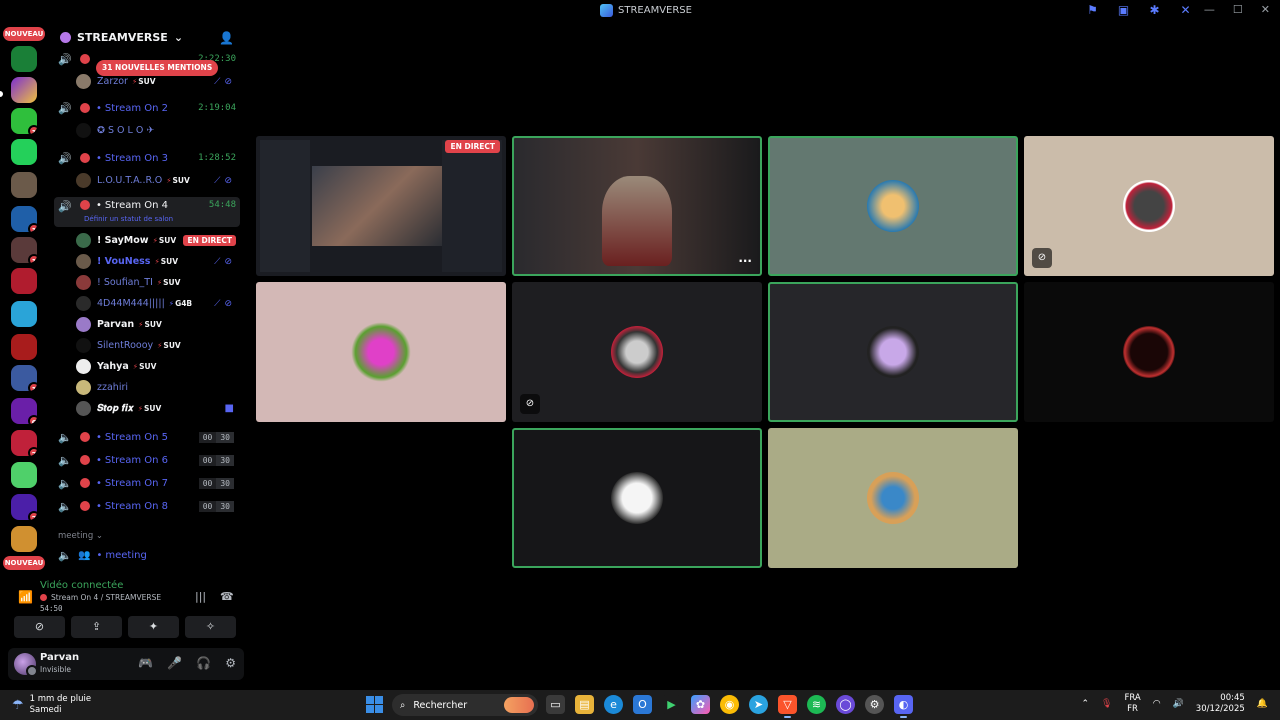 Image resolution: width=1280 pixels, height=720 pixels. What do you see at coordinates (147, 555) in the screenshot?
I see `voice-channel-meeting: 🔈 👥 • meeting` at bounding box center [147, 555].